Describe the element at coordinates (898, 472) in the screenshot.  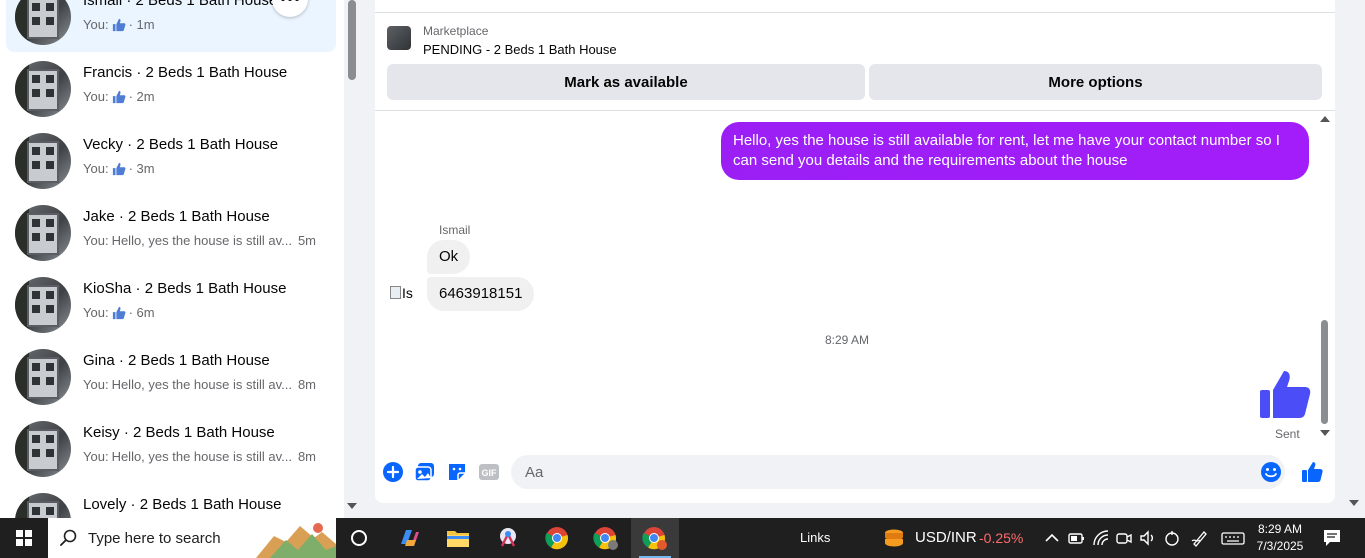
I see `message-input` at that location.